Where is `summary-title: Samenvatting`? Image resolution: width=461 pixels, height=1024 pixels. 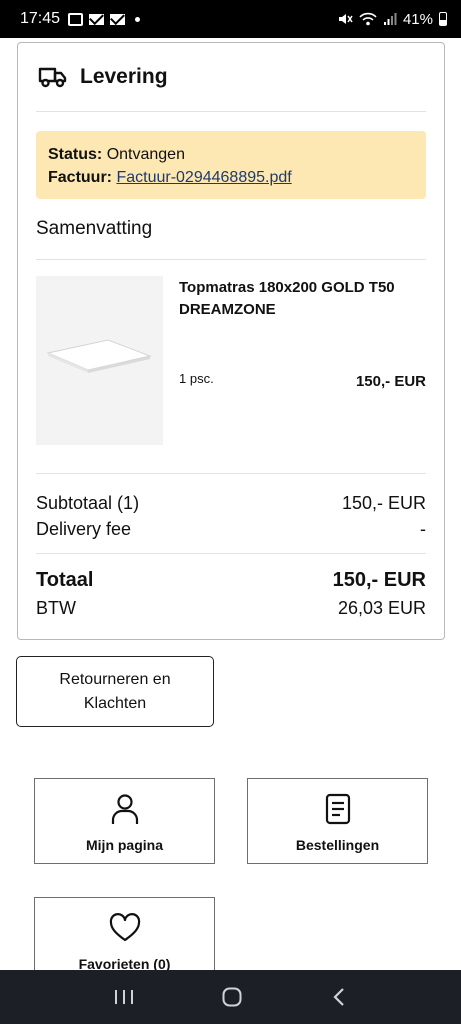 summary-title: Samenvatting is located at coordinates (94, 228).